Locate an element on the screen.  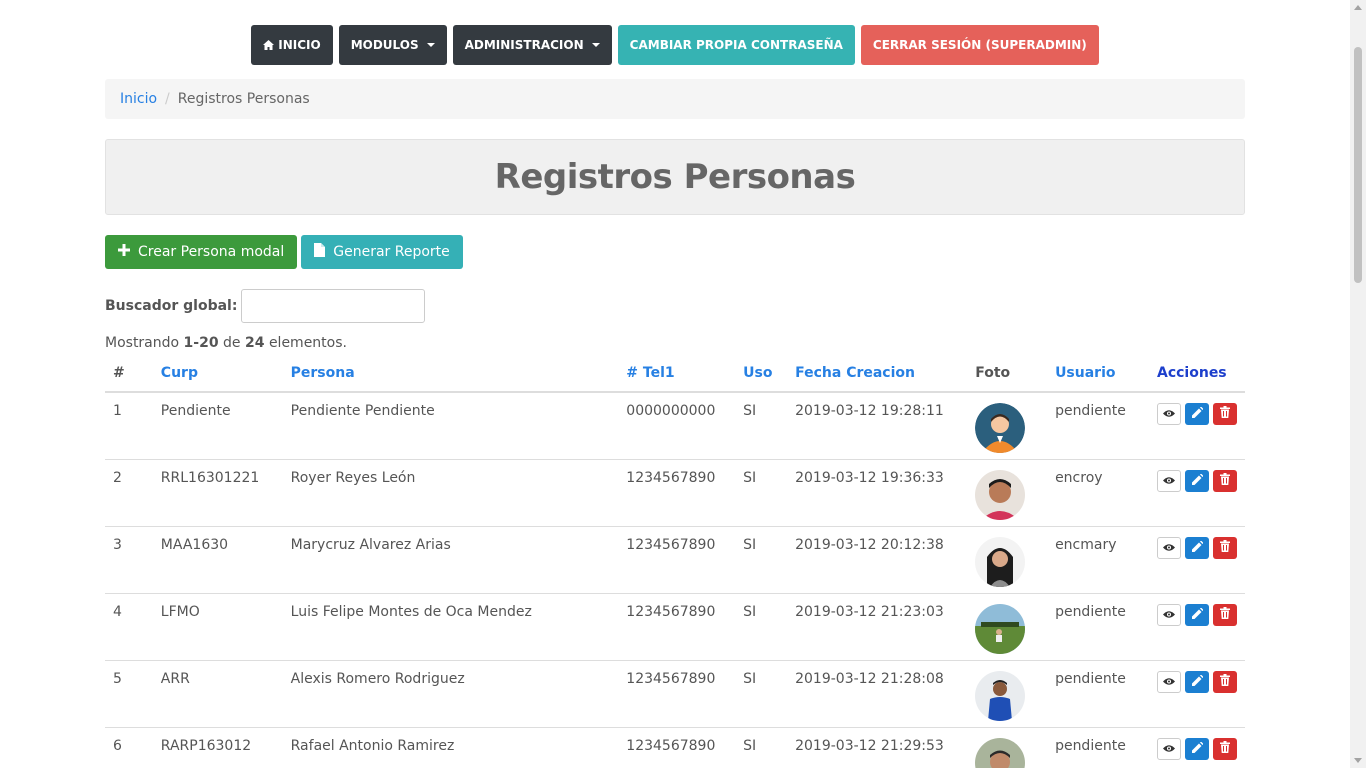
breadcrumb: Inicio / Registros Personas is located at coordinates (675, 99).